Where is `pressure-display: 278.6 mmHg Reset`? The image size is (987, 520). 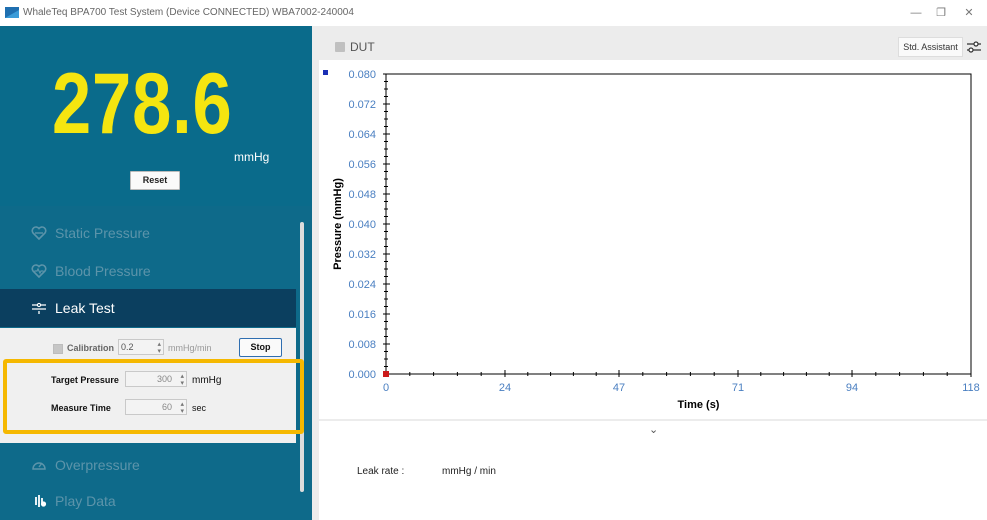
pressure-display: 278.6 mmHg Reset is located at coordinates (156, 116).